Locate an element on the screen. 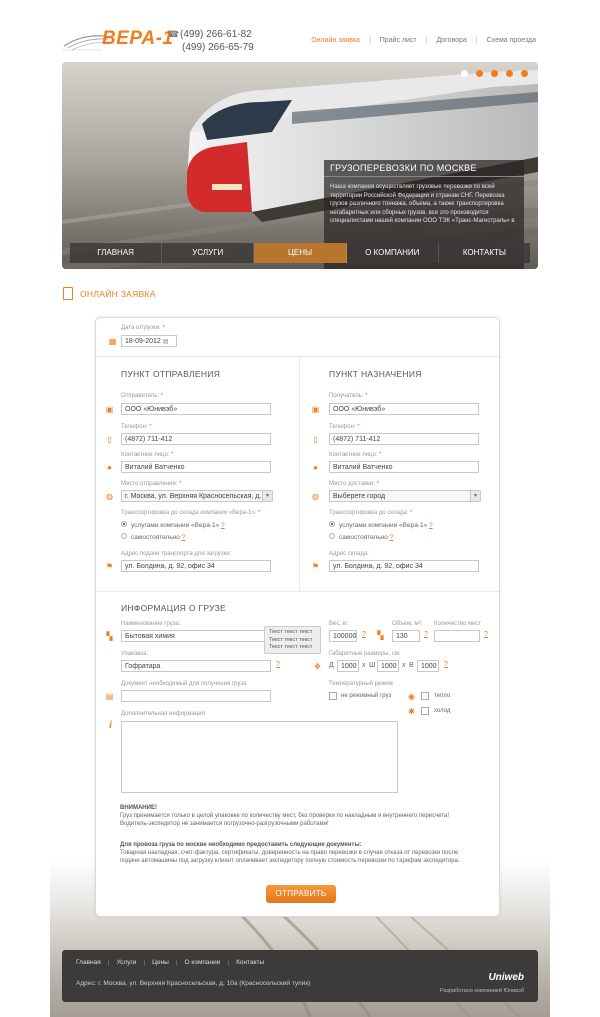 The width and height of the screenshot is (600, 1017). receiver-phone-input: (4872) 711-412 is located at coordinates (404, 439).